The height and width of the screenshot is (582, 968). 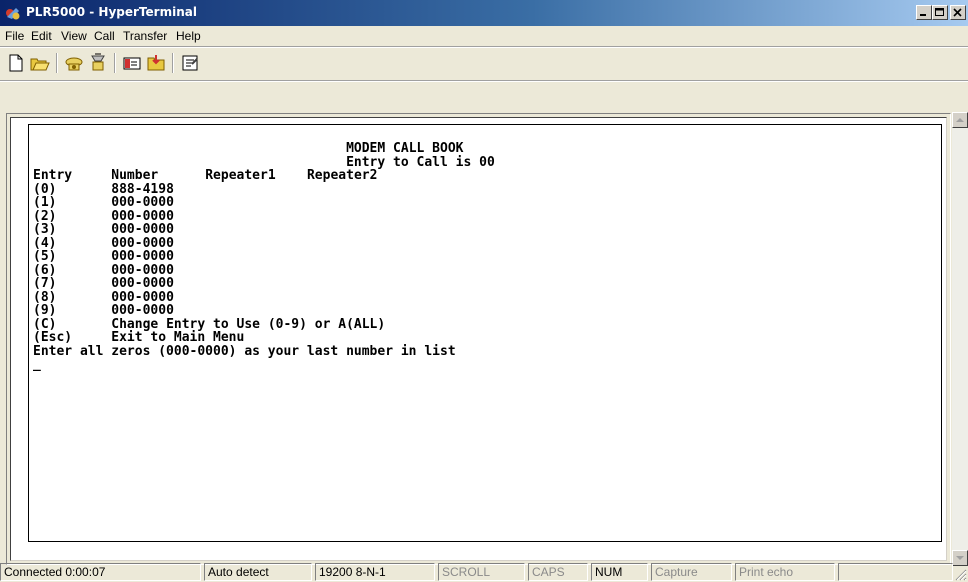 What do you see at coordinates (924, 12) in the screenshot?
I see `minimize-button` at bounding box center [924, 12].